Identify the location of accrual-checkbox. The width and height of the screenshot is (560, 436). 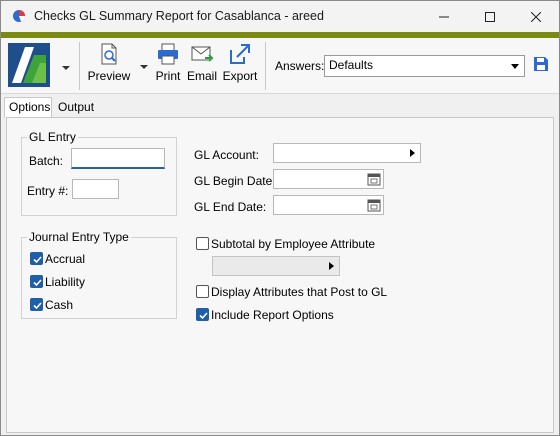
(36, 258).